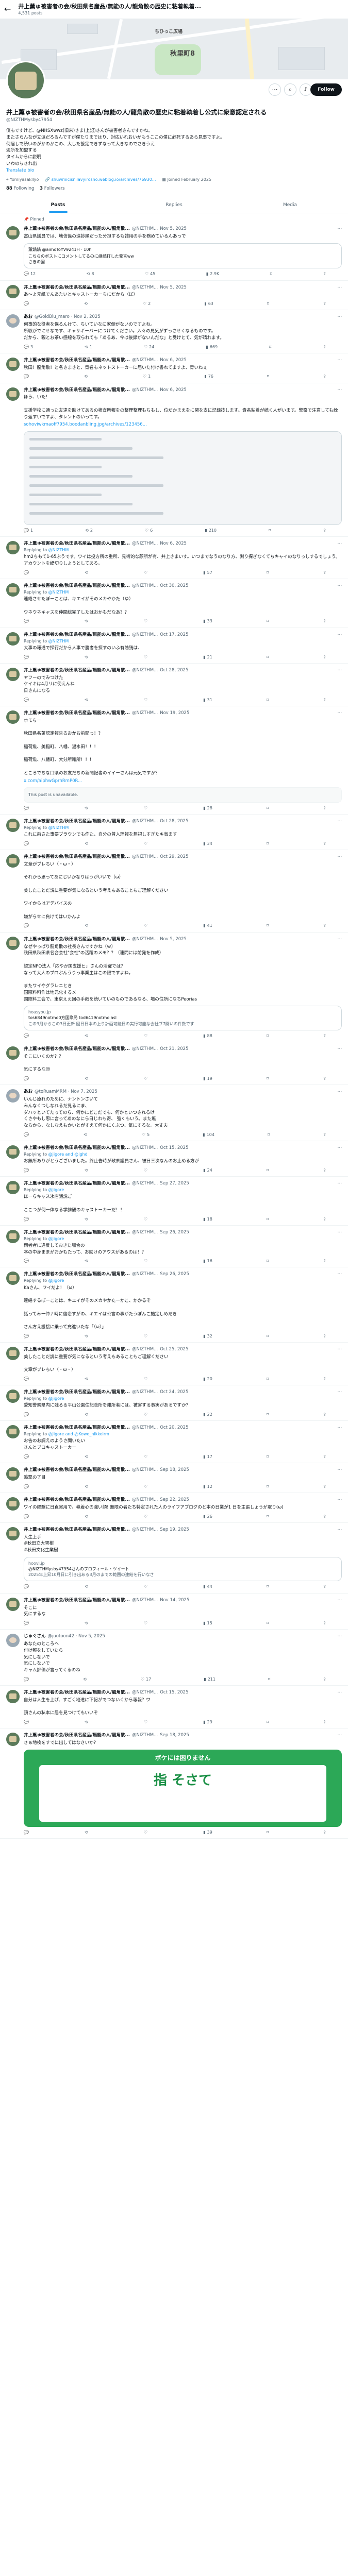 This screenshot has height=2576, width=348. I want to click on views-button: ▮ 17, so click(207, 1457).